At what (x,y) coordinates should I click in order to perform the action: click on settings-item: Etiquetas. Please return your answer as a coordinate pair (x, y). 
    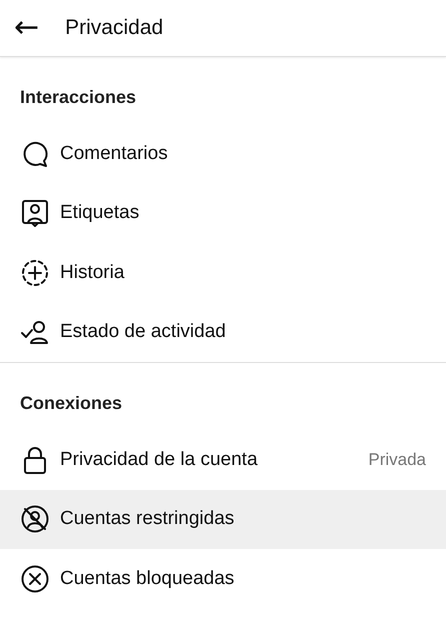
    Looking at the image, I should click on (223, 213).